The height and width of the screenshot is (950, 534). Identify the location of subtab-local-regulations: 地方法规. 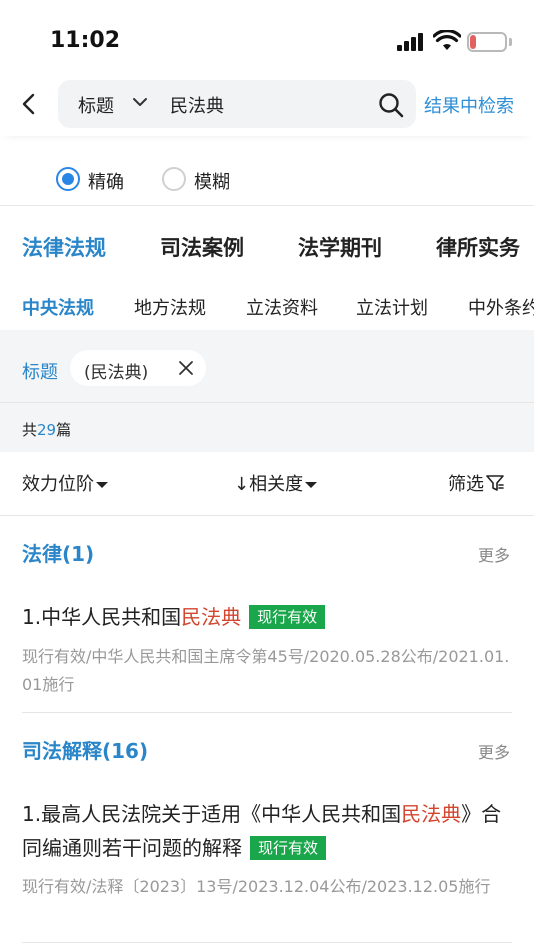
(170, 307).